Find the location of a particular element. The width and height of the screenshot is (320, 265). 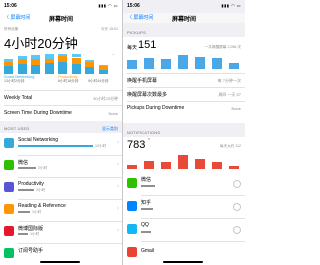

usage-chart is located at coordinates (56, 63).